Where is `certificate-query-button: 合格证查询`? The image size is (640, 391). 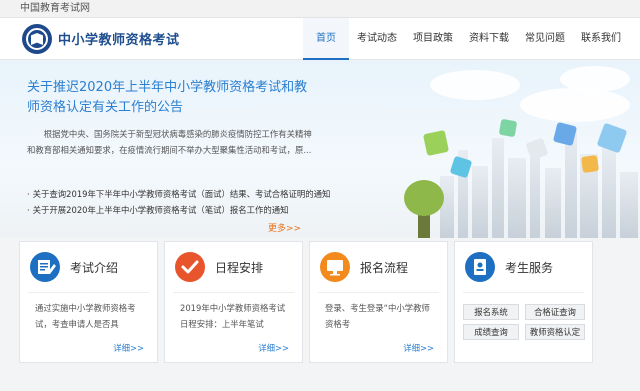
certificate-query-button: 合格证查询 is located at coordinates (555, 312).